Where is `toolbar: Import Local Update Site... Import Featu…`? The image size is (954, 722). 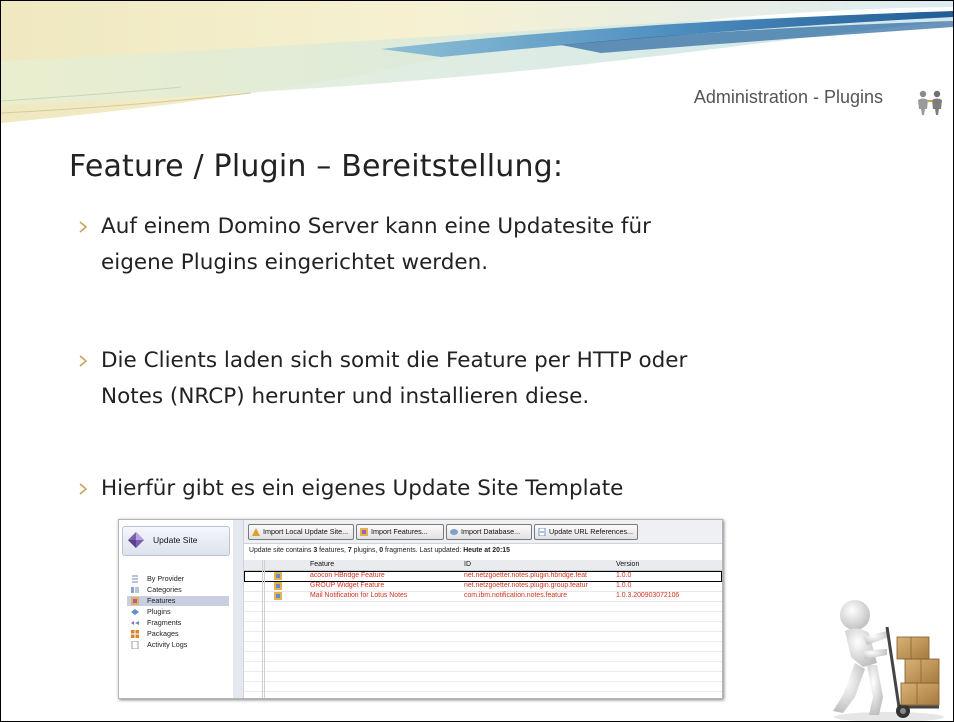
toolbar: Import Local Update Site... Import Featu… is located at coordinates (483, 532).